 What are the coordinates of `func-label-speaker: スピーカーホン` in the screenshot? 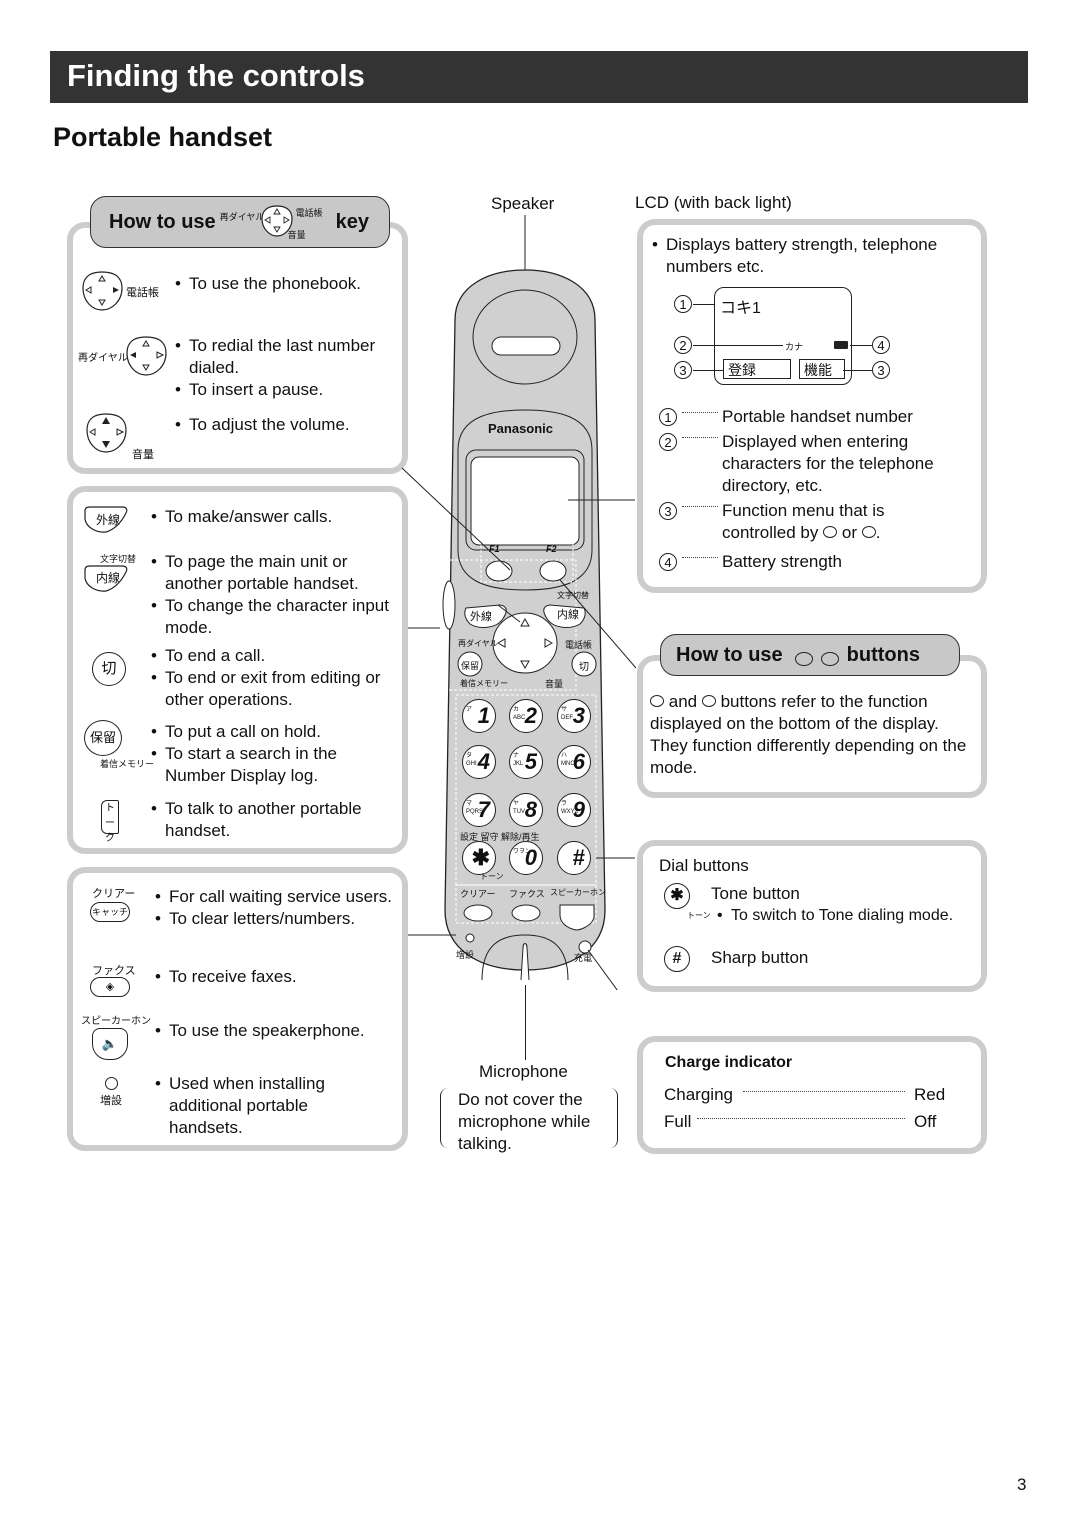 It's located at (578, 892).